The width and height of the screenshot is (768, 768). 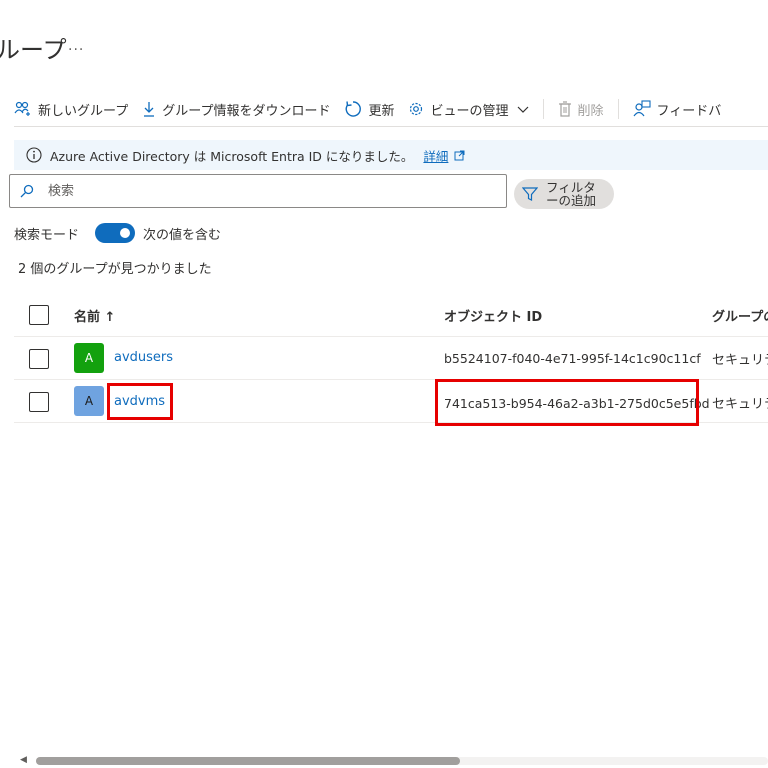 I want to click on info-icon, so click(x=34, y=155).